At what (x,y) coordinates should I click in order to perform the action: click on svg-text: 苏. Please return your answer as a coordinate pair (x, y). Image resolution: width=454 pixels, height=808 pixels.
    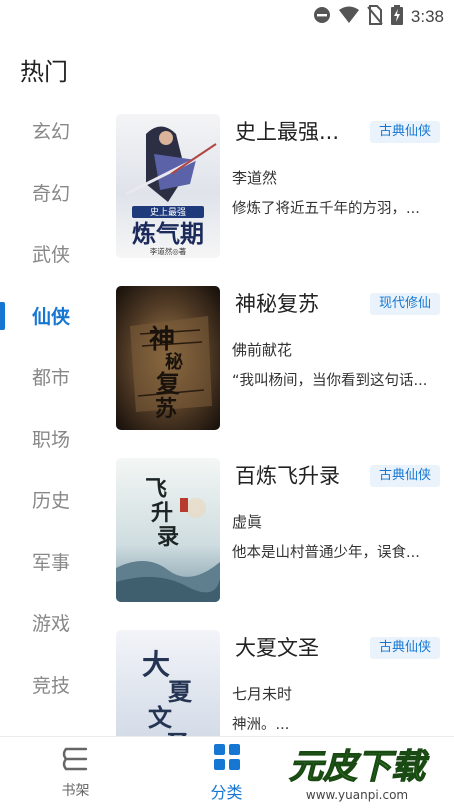
    Looking at the image, I should click on (166, 409).